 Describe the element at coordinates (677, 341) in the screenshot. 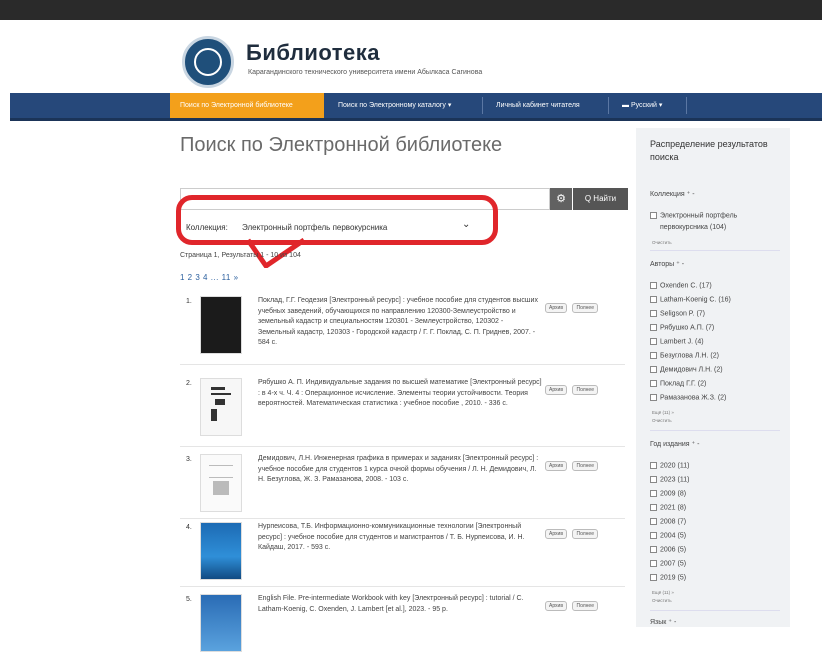

I see `facet-author-item: Lambert J. (4)` at that location.